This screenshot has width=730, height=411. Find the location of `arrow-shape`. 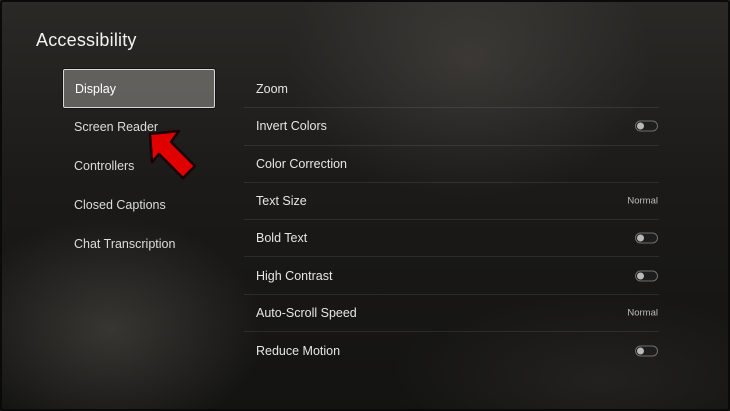

arrow-shape is located at coordinates (172, 154).